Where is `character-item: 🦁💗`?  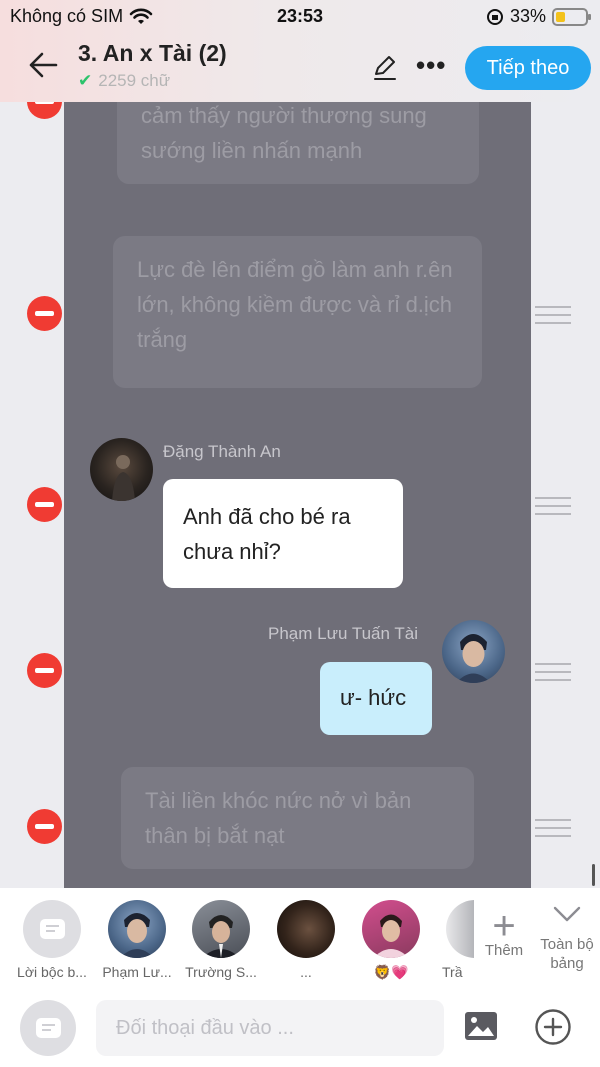 character-item: 🦁💗 is located at coordinates (391, 940).